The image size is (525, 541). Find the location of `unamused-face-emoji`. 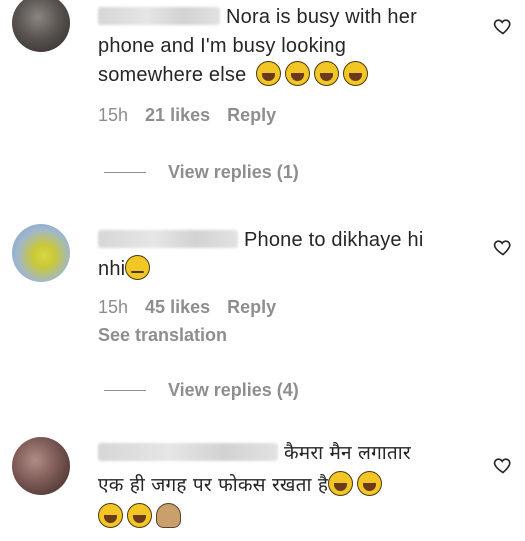

unamused-face-emoji is located at coordinates (138, 267).